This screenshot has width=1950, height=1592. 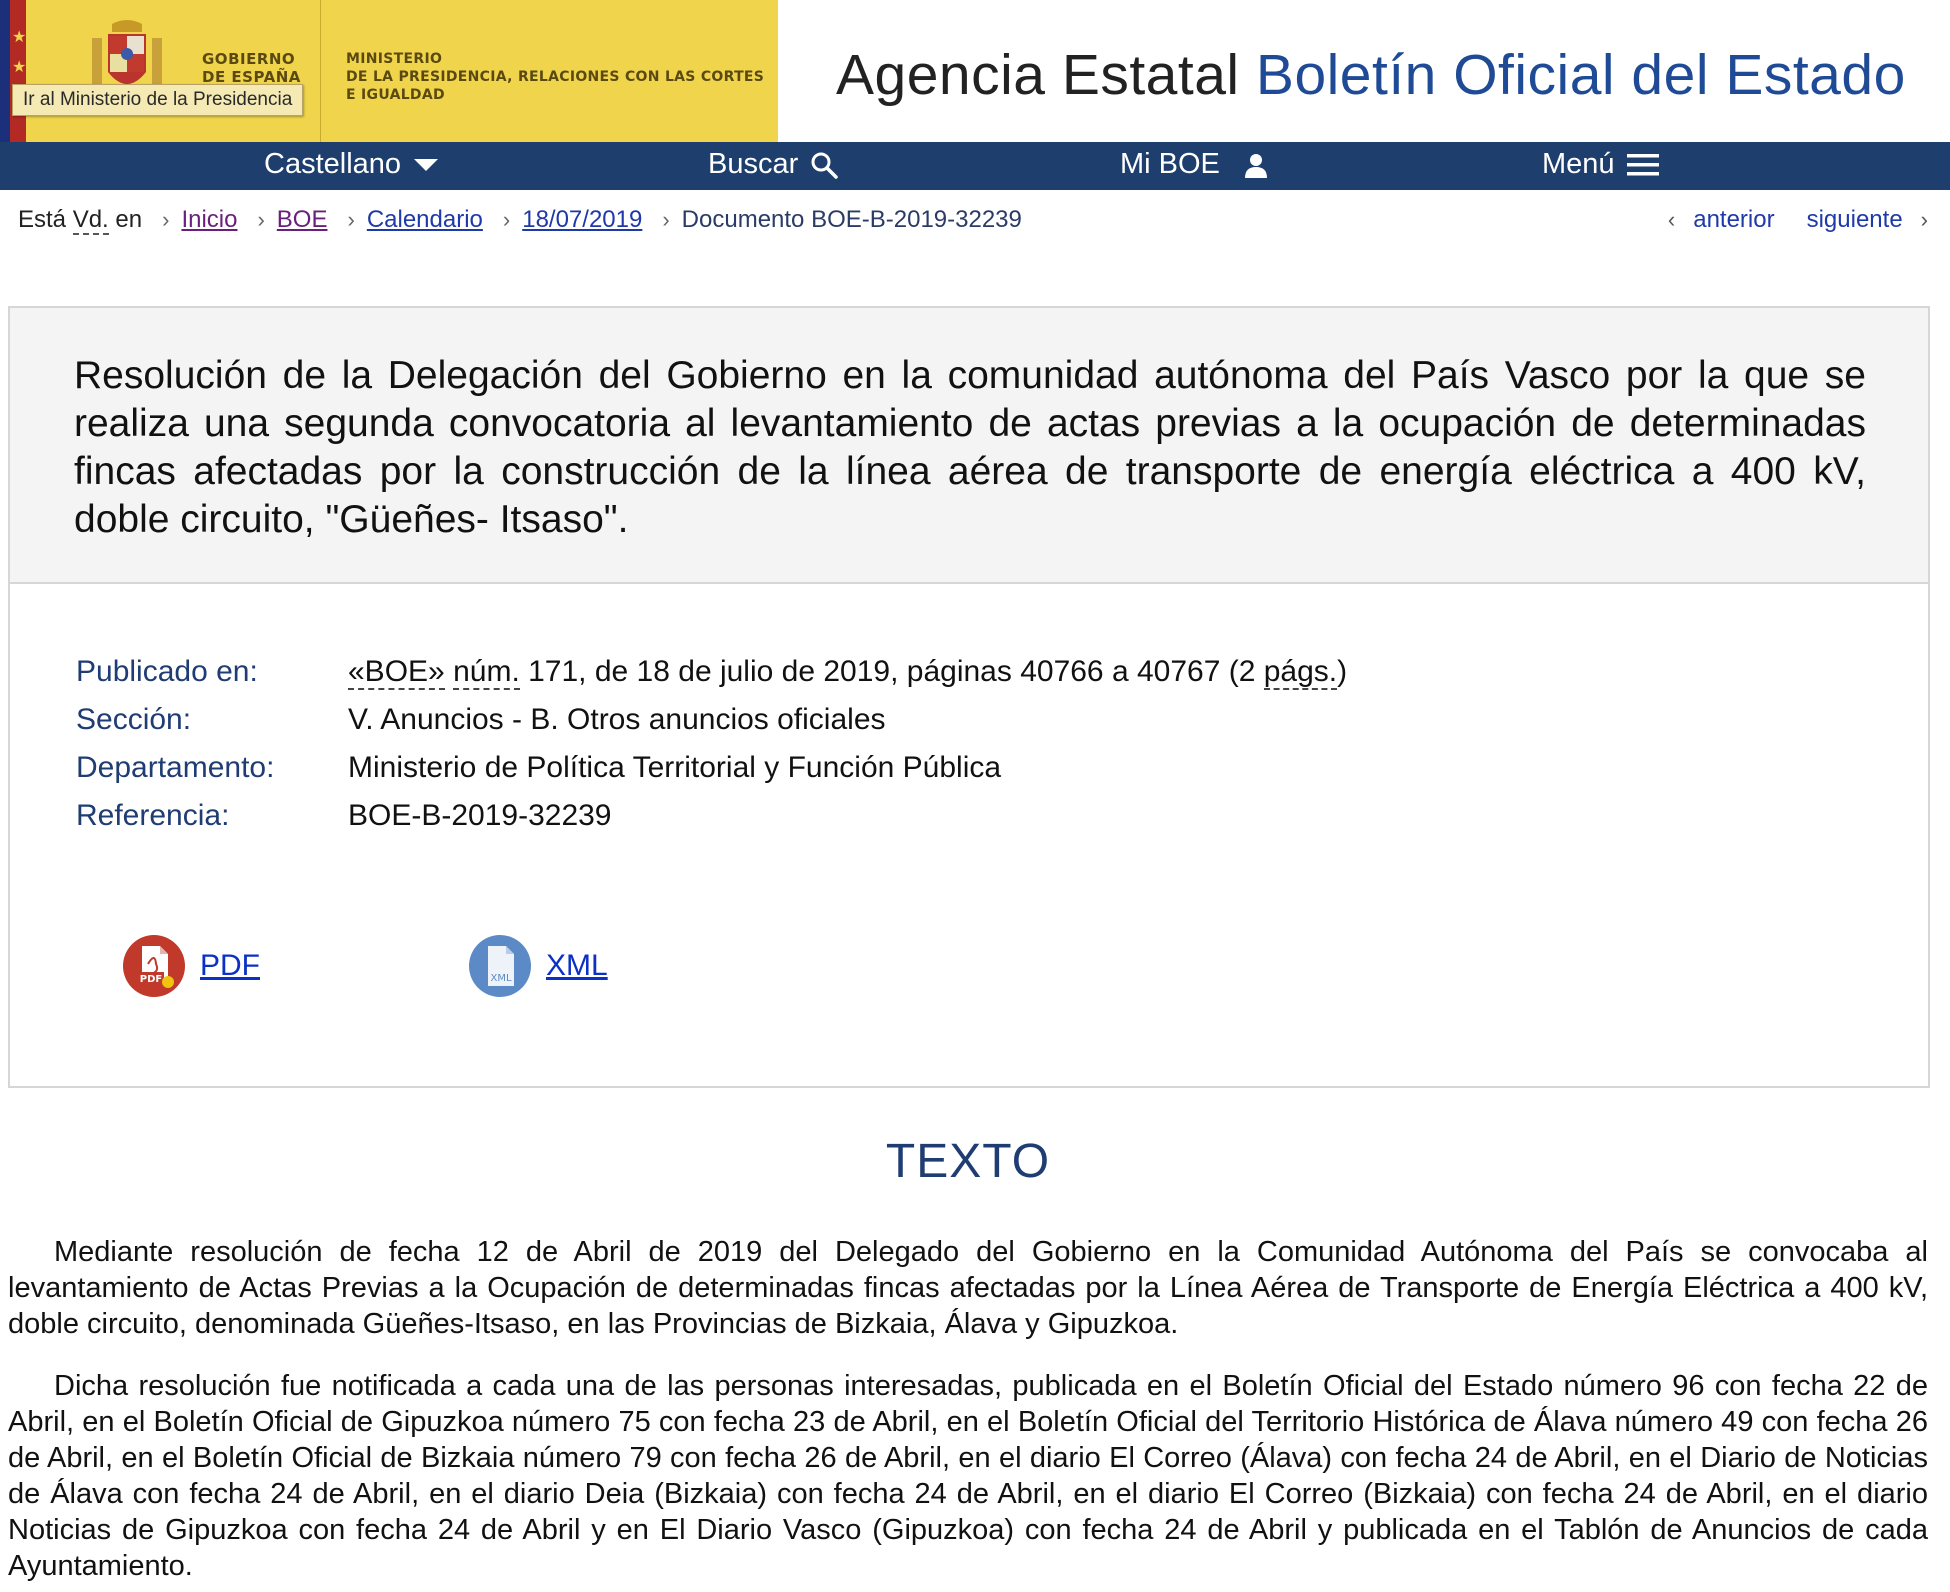 What do you see at coordinates (251, 68) in the screenshot?
I see `government-label: GOBIERNO DE ESPAÑA` at bounding box center [251, 68].